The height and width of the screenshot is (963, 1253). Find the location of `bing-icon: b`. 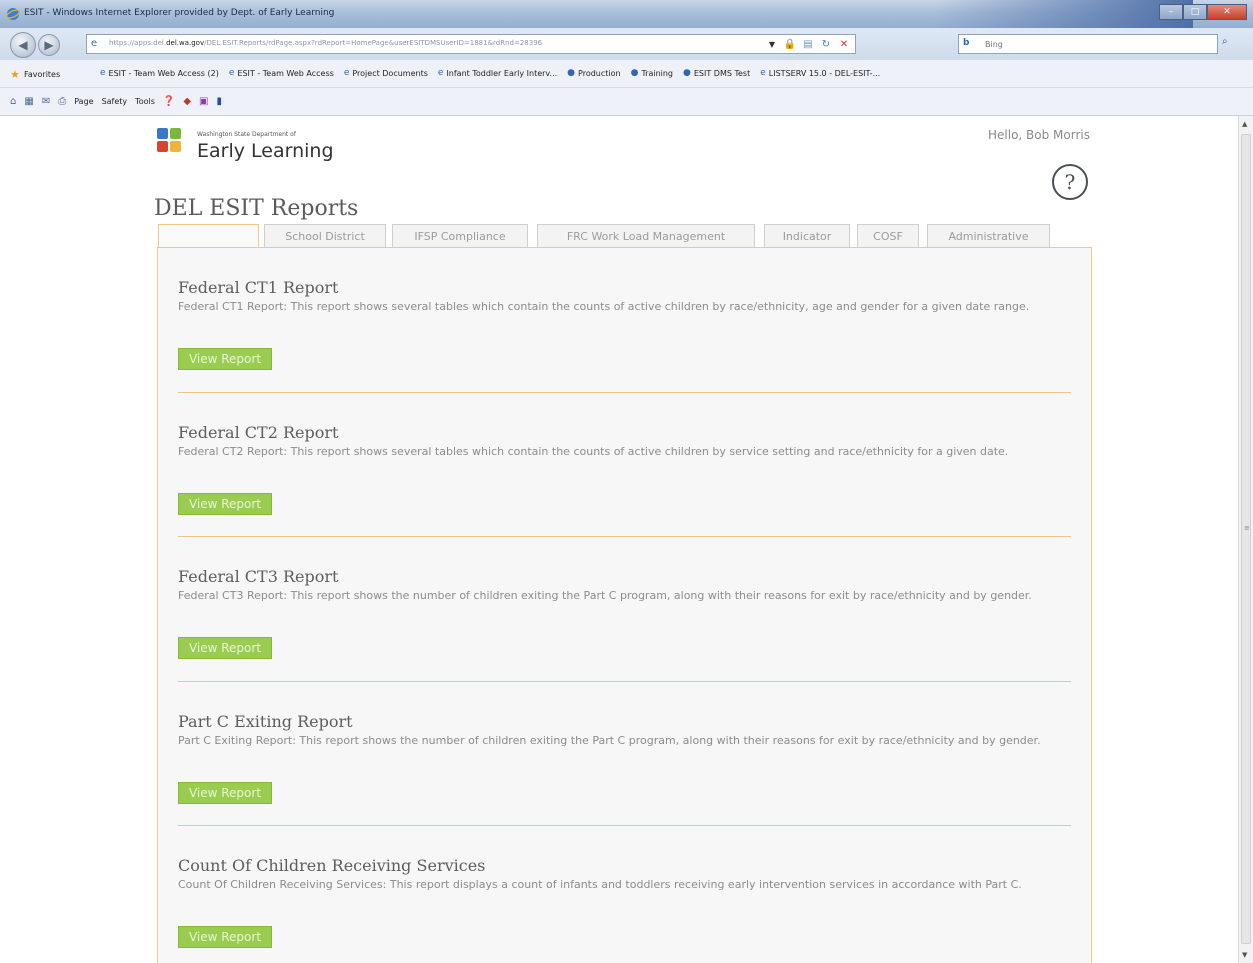

bing-icon: b is located at coordinates (966, 43).